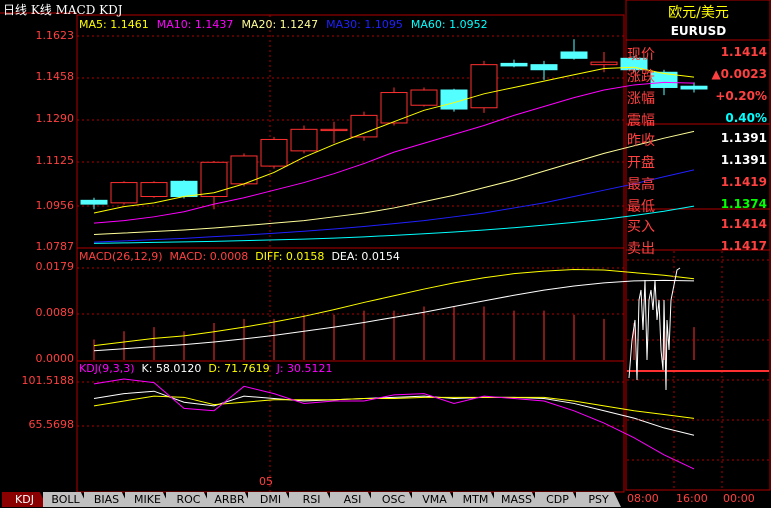  I want to click on macd-tick: 0.0089, so click(55, 312).